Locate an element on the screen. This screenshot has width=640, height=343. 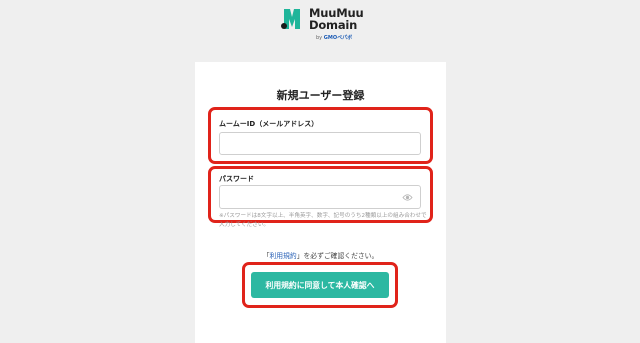
muumuu-logo-mark-icon is located at coordinates (290, 19).